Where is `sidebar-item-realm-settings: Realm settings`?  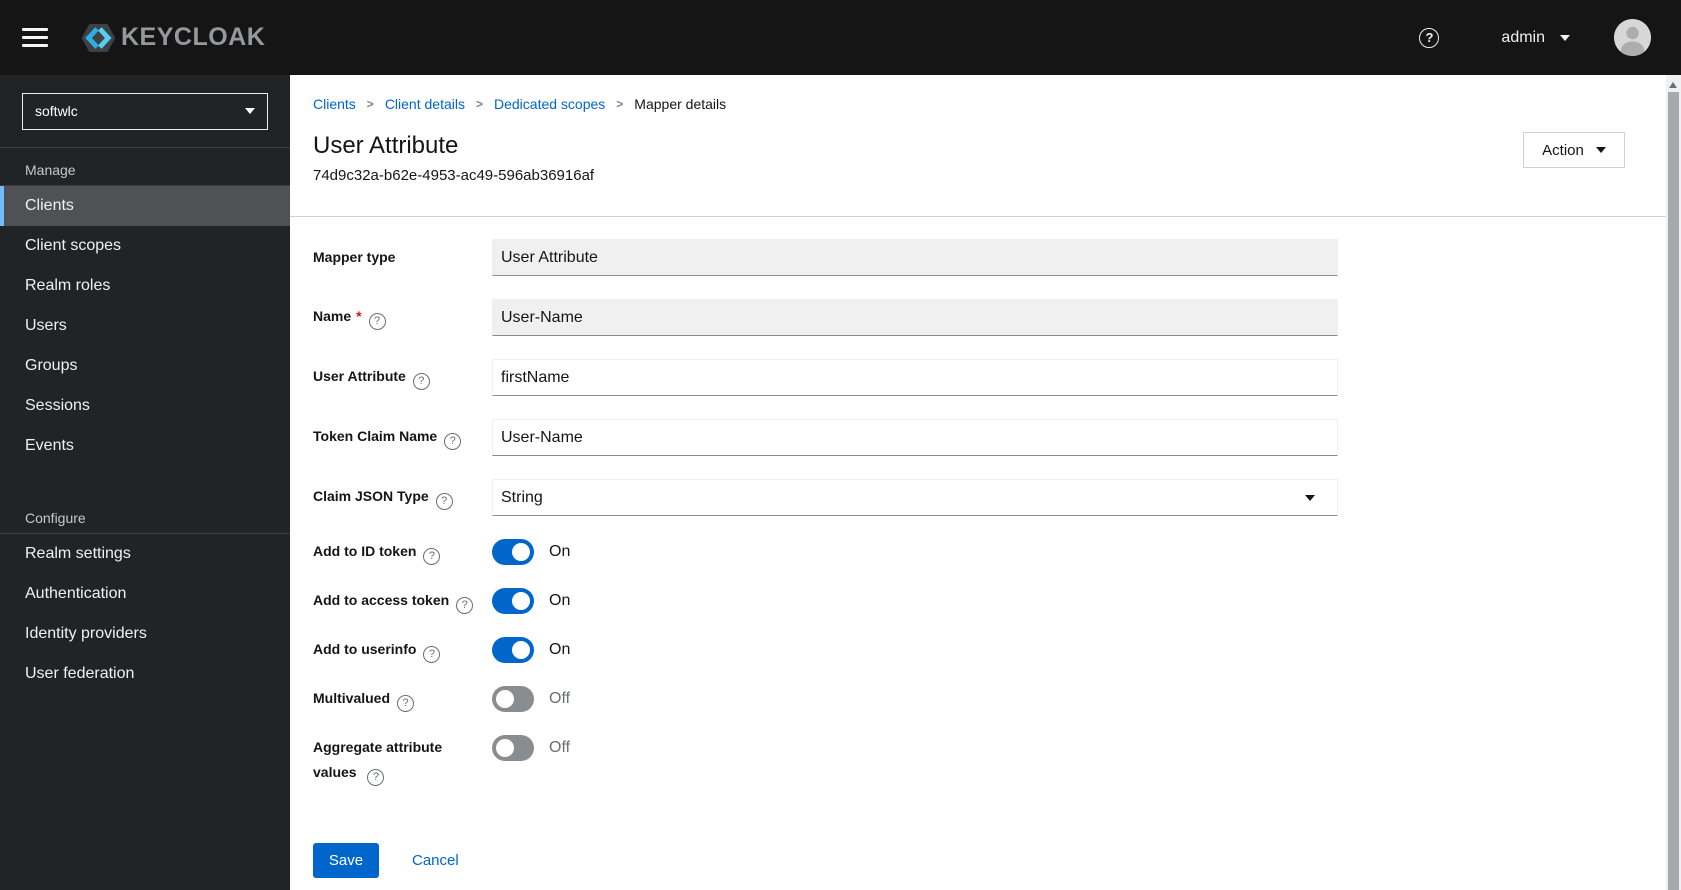 sidebar-item-realm-settings: Realm settings is located at coordinates (145, 554).